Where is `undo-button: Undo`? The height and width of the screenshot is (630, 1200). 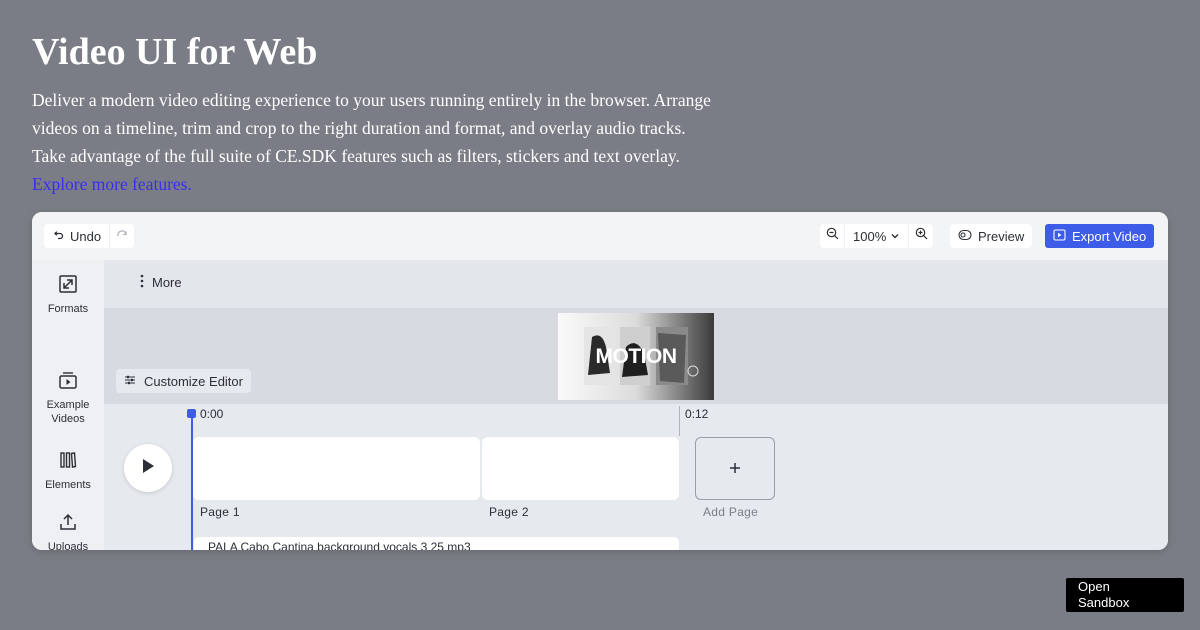 undo-button: Undo is located at coordinates (76, 236).